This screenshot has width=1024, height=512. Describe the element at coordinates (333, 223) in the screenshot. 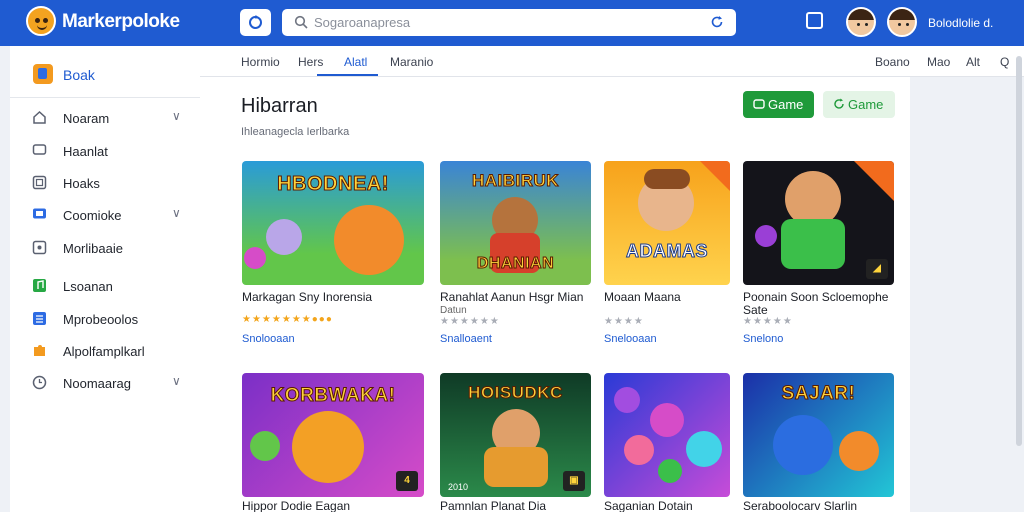

I see `game-thumbnail: HBODNEA!` at that location.